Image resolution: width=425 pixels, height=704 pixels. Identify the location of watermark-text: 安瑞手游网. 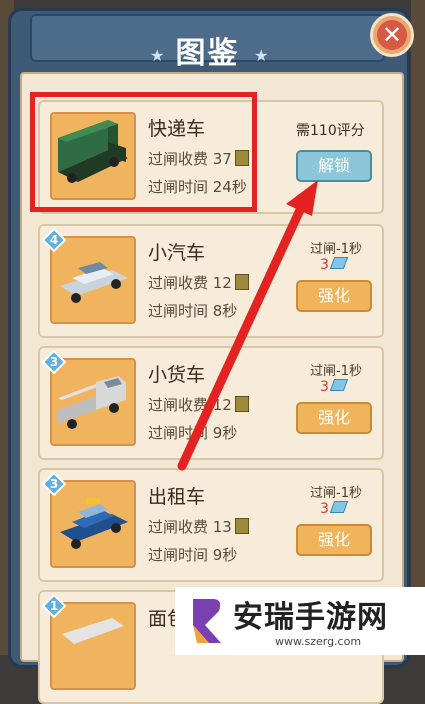
(310, 617).